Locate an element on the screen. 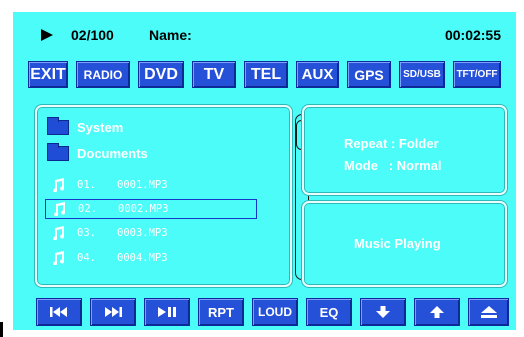  folder-label: System is located at coordinates (100, 127).